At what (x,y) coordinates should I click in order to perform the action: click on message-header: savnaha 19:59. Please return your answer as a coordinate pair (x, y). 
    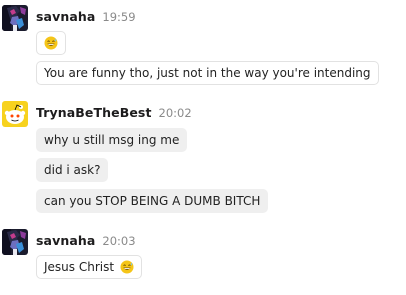
    Looking at the image, I should click on (86, 17).